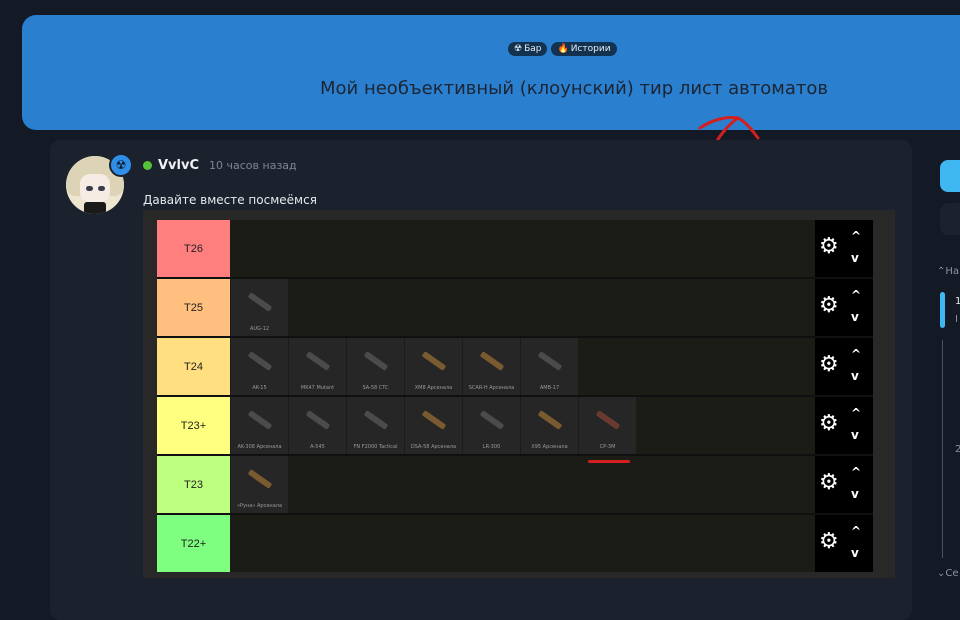  I want to click on timeline-label: I, so click(956, 319).